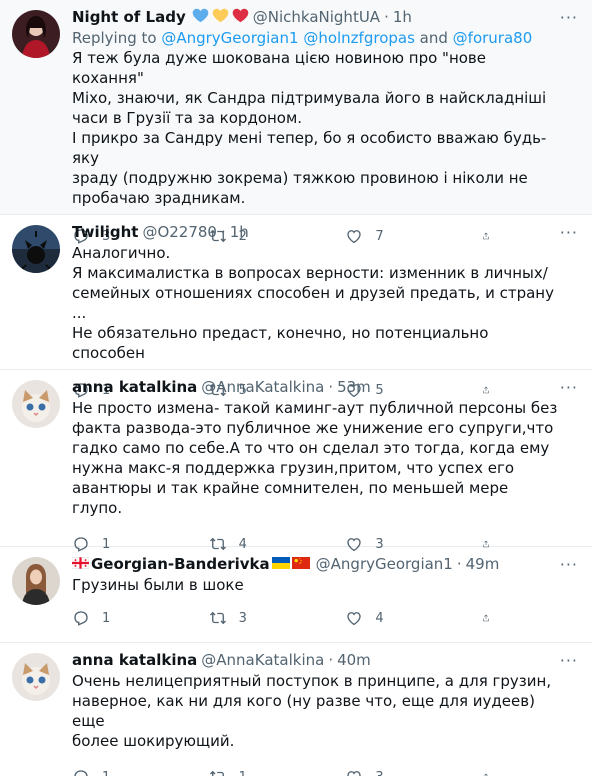  What do you see at coordinates (179, 232) in the screenshot?
I see `user-handle: @O22780` at bounding box center [179, 232].